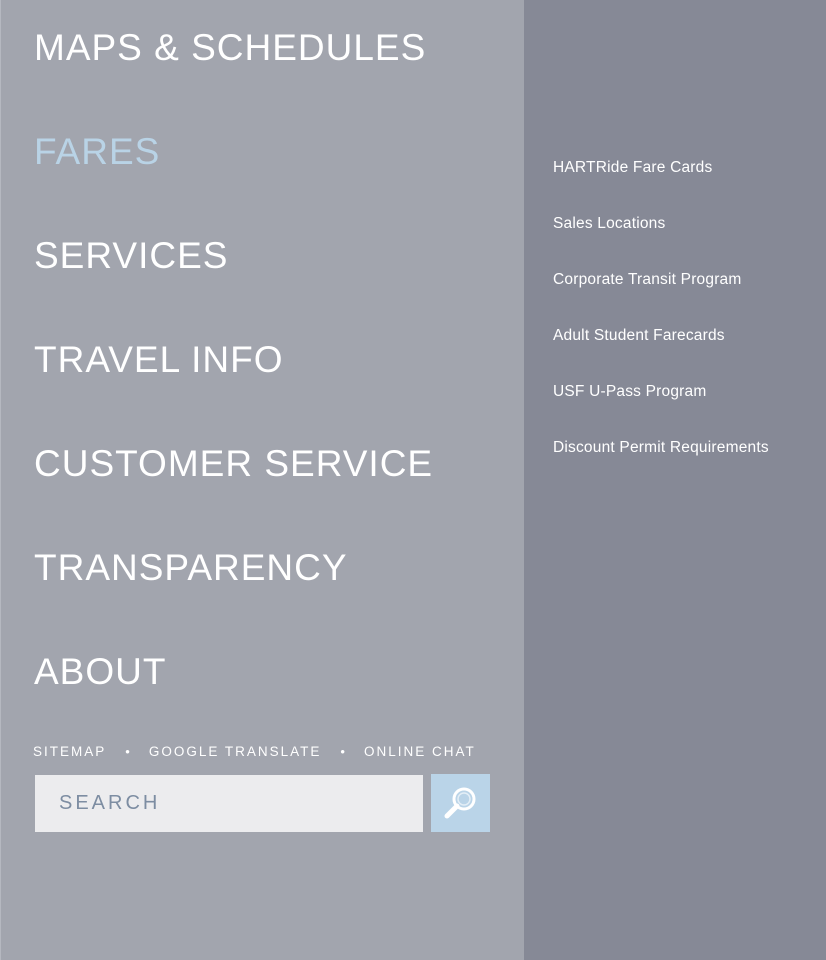  What do you see at coordinates (661, 352) in the screenshot?
I see `submenu-item-adult-student-farecards: Adult Student Farecards` at bounding box center [661, 352].